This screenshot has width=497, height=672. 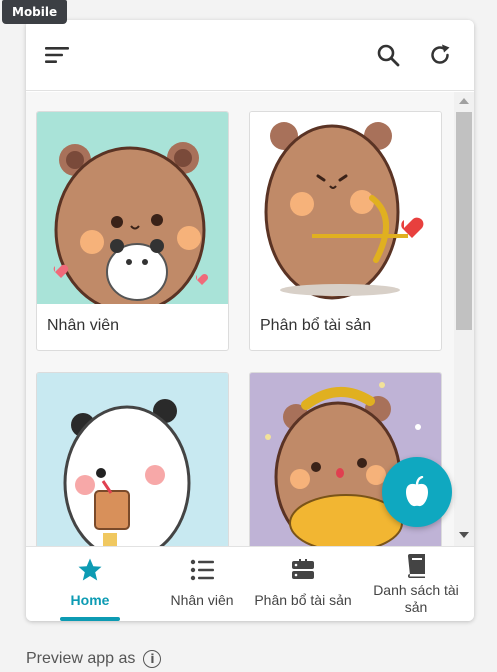 I want to click on search-button, so click(x=388, y=55).